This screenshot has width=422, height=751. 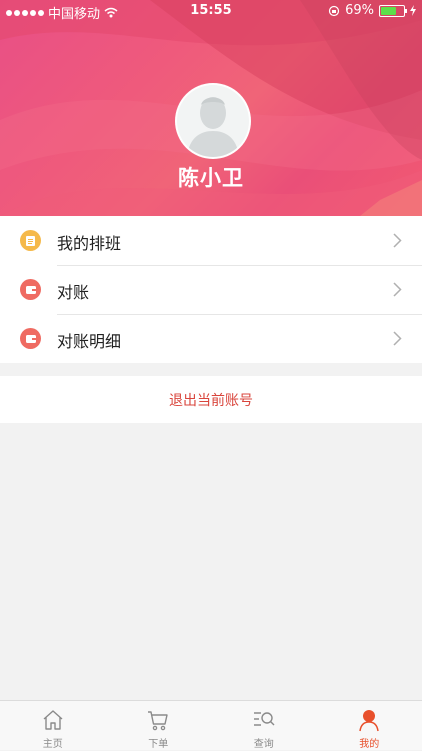 I want to click on bottom-tab-bar: 主页 下单 查询 我的, so click(x=211, y=725).